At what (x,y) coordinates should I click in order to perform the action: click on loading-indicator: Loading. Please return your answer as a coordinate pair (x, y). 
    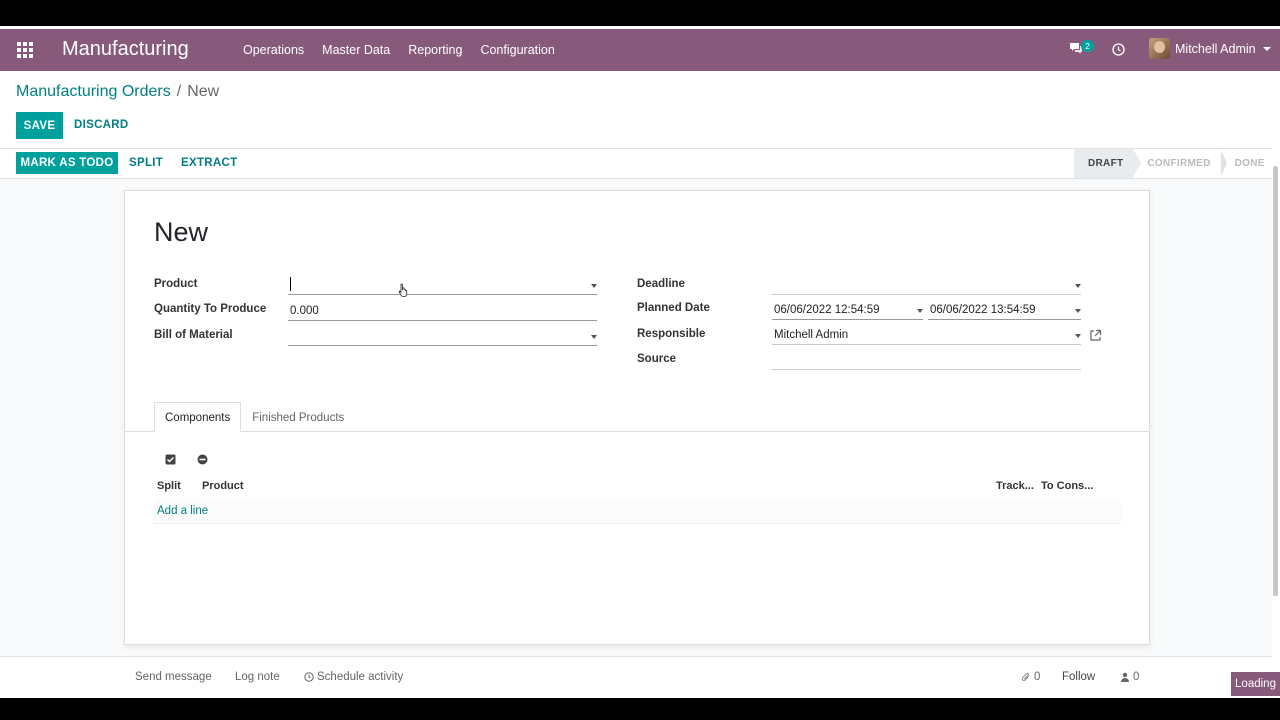
    Looking at the image, I should click on (1255, 684).